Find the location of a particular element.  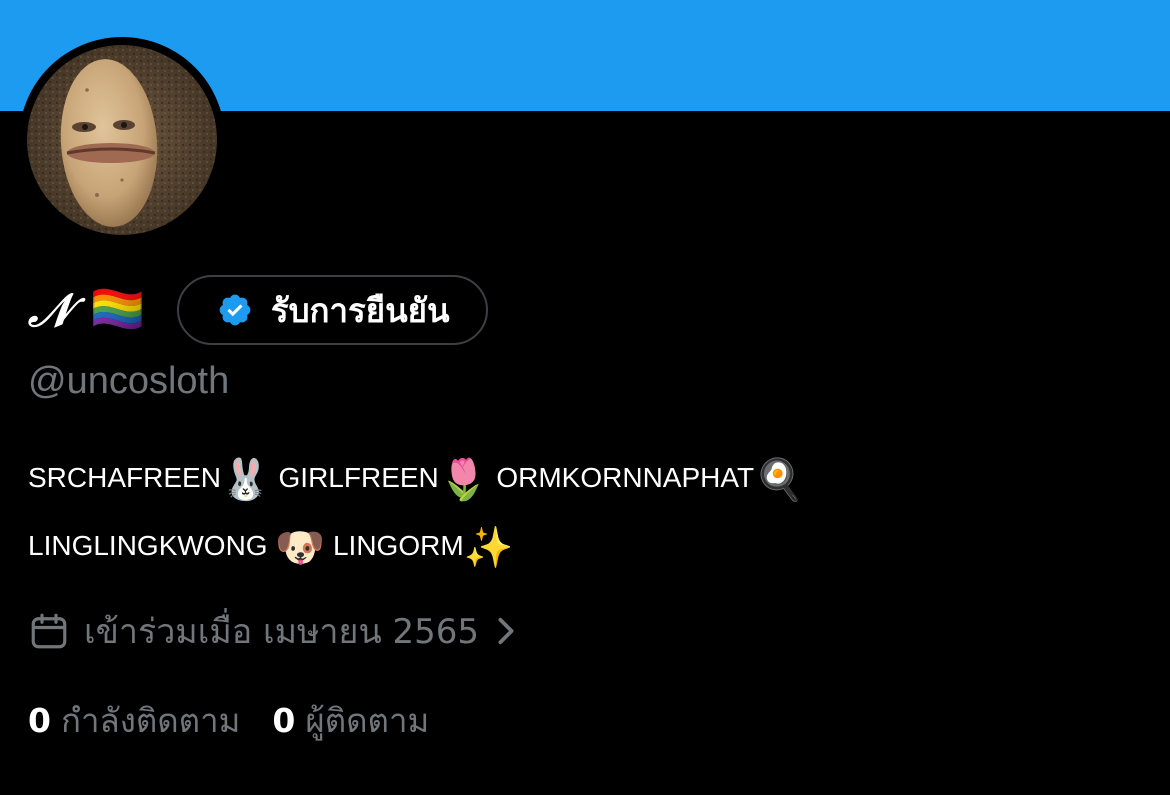

bio-text: ORMKORNNAPHAT is located at coordinates (625, 477).